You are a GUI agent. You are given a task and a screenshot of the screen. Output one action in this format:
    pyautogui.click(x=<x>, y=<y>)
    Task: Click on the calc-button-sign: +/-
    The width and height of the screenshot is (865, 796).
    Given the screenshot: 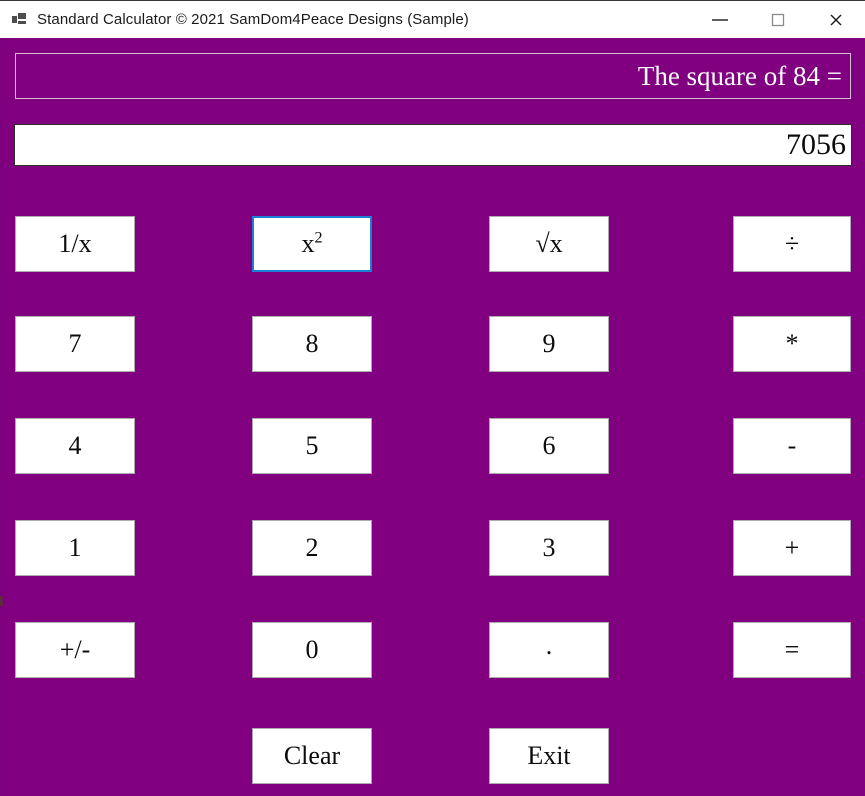 What is the action you would take?
    pyautogui.click(x=75, y=650)
    